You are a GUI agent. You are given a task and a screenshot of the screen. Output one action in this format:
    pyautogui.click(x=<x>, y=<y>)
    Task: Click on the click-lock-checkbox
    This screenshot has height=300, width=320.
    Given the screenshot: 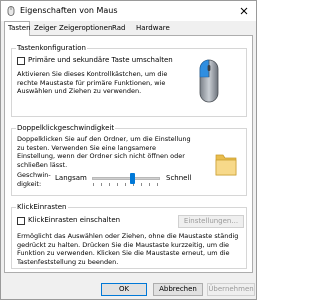 What is the action you would take?
    pyautogui.click(x=21, y=221)
    